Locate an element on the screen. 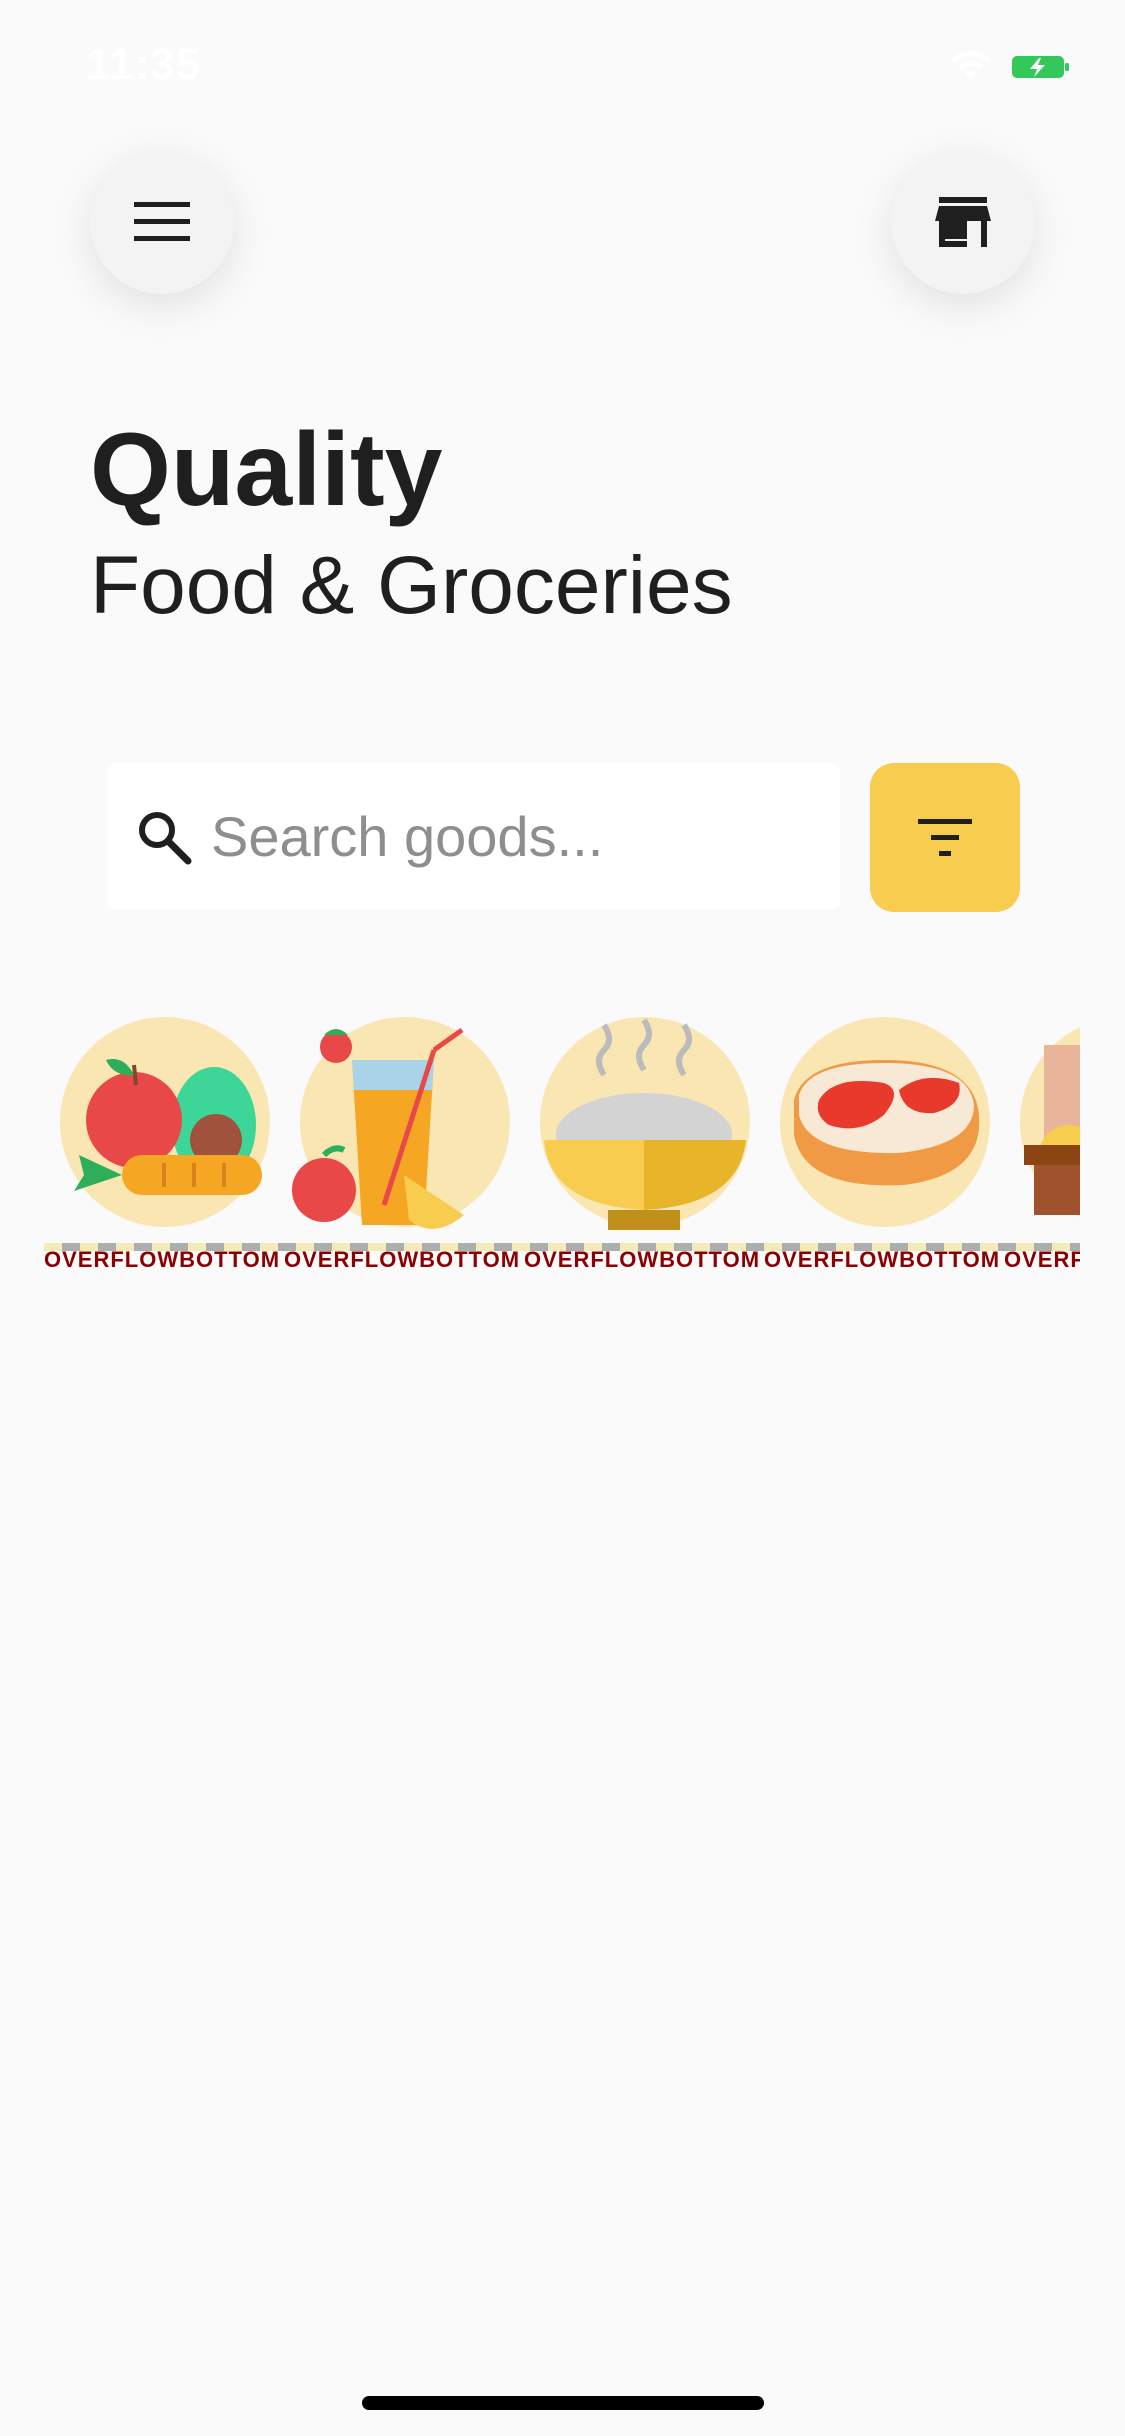 The height and width of the screenshot is (2436, 1125). hamburger-menu-icon is located at coordinates (162, 221).